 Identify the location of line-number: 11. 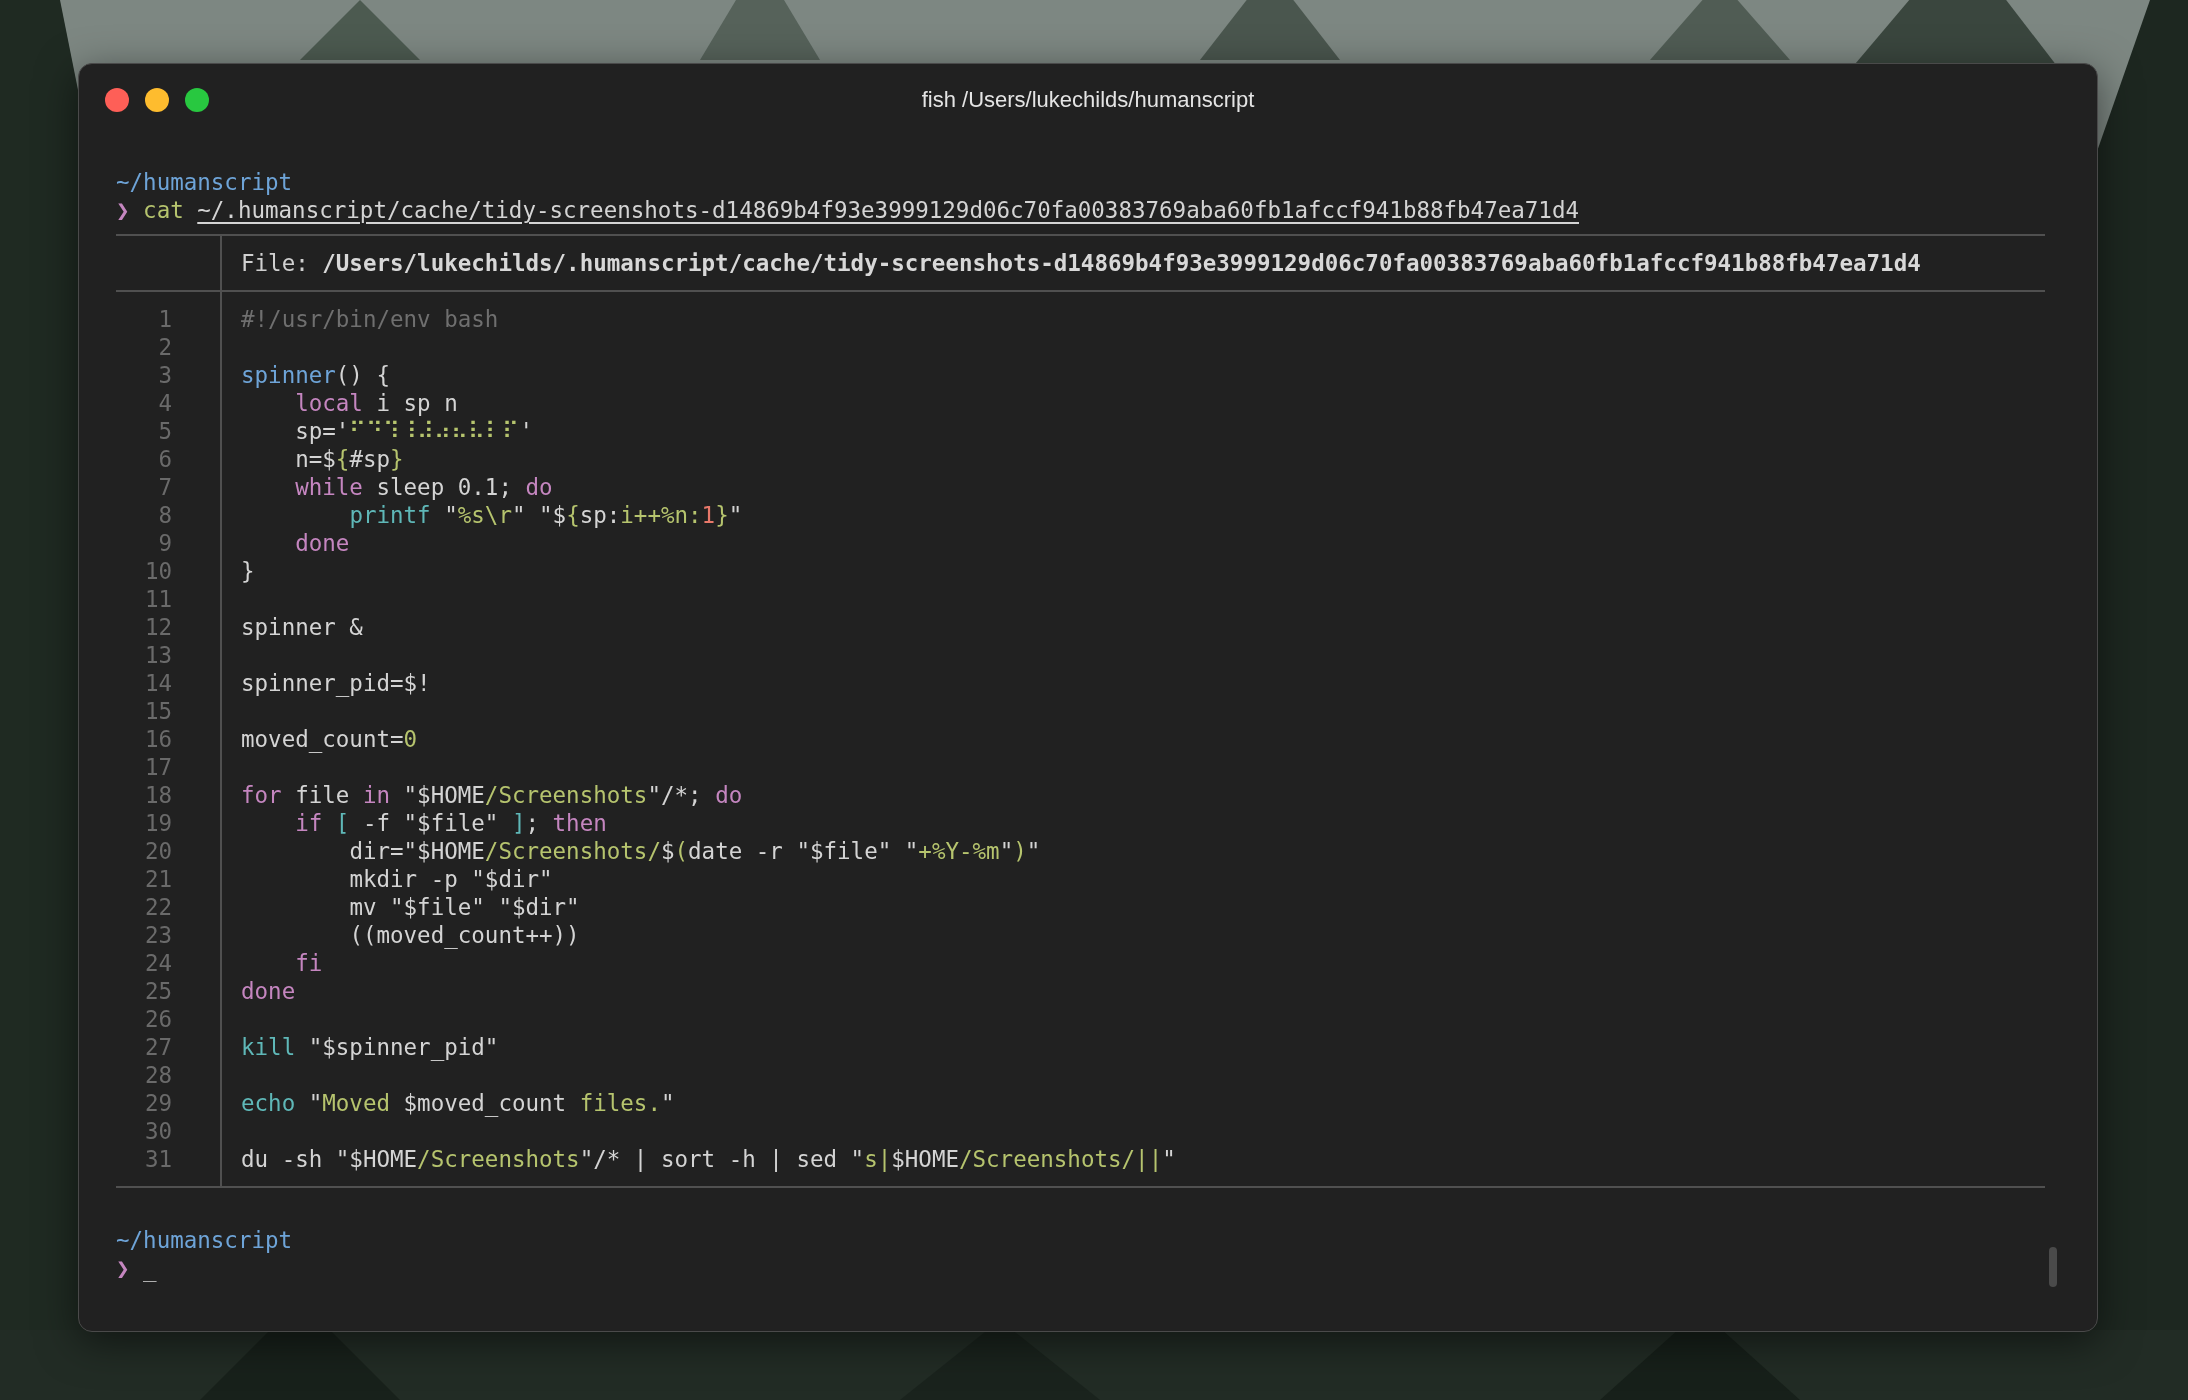
(158, 599).